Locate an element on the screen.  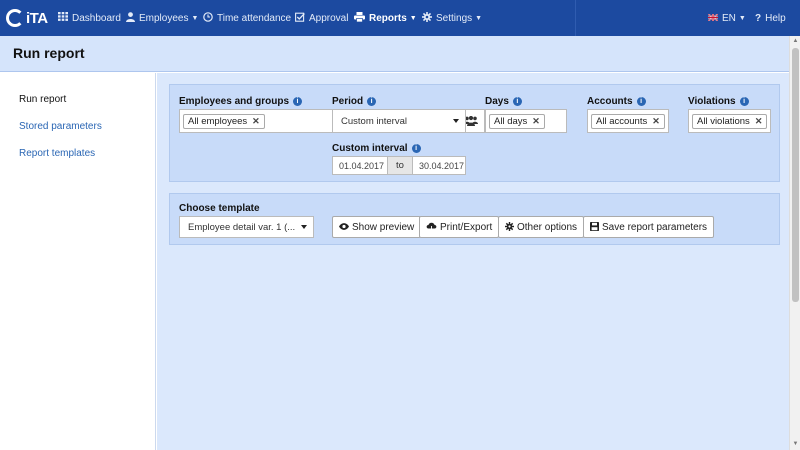
period-label: Period i is located at coordinates (354, 101).